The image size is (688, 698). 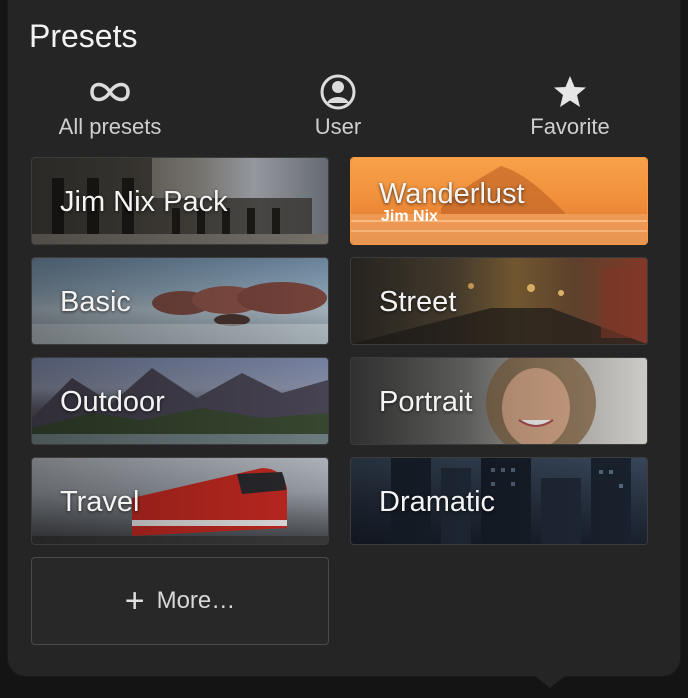 I want to click on filter-label: All presets, so click(x=110, y=126).